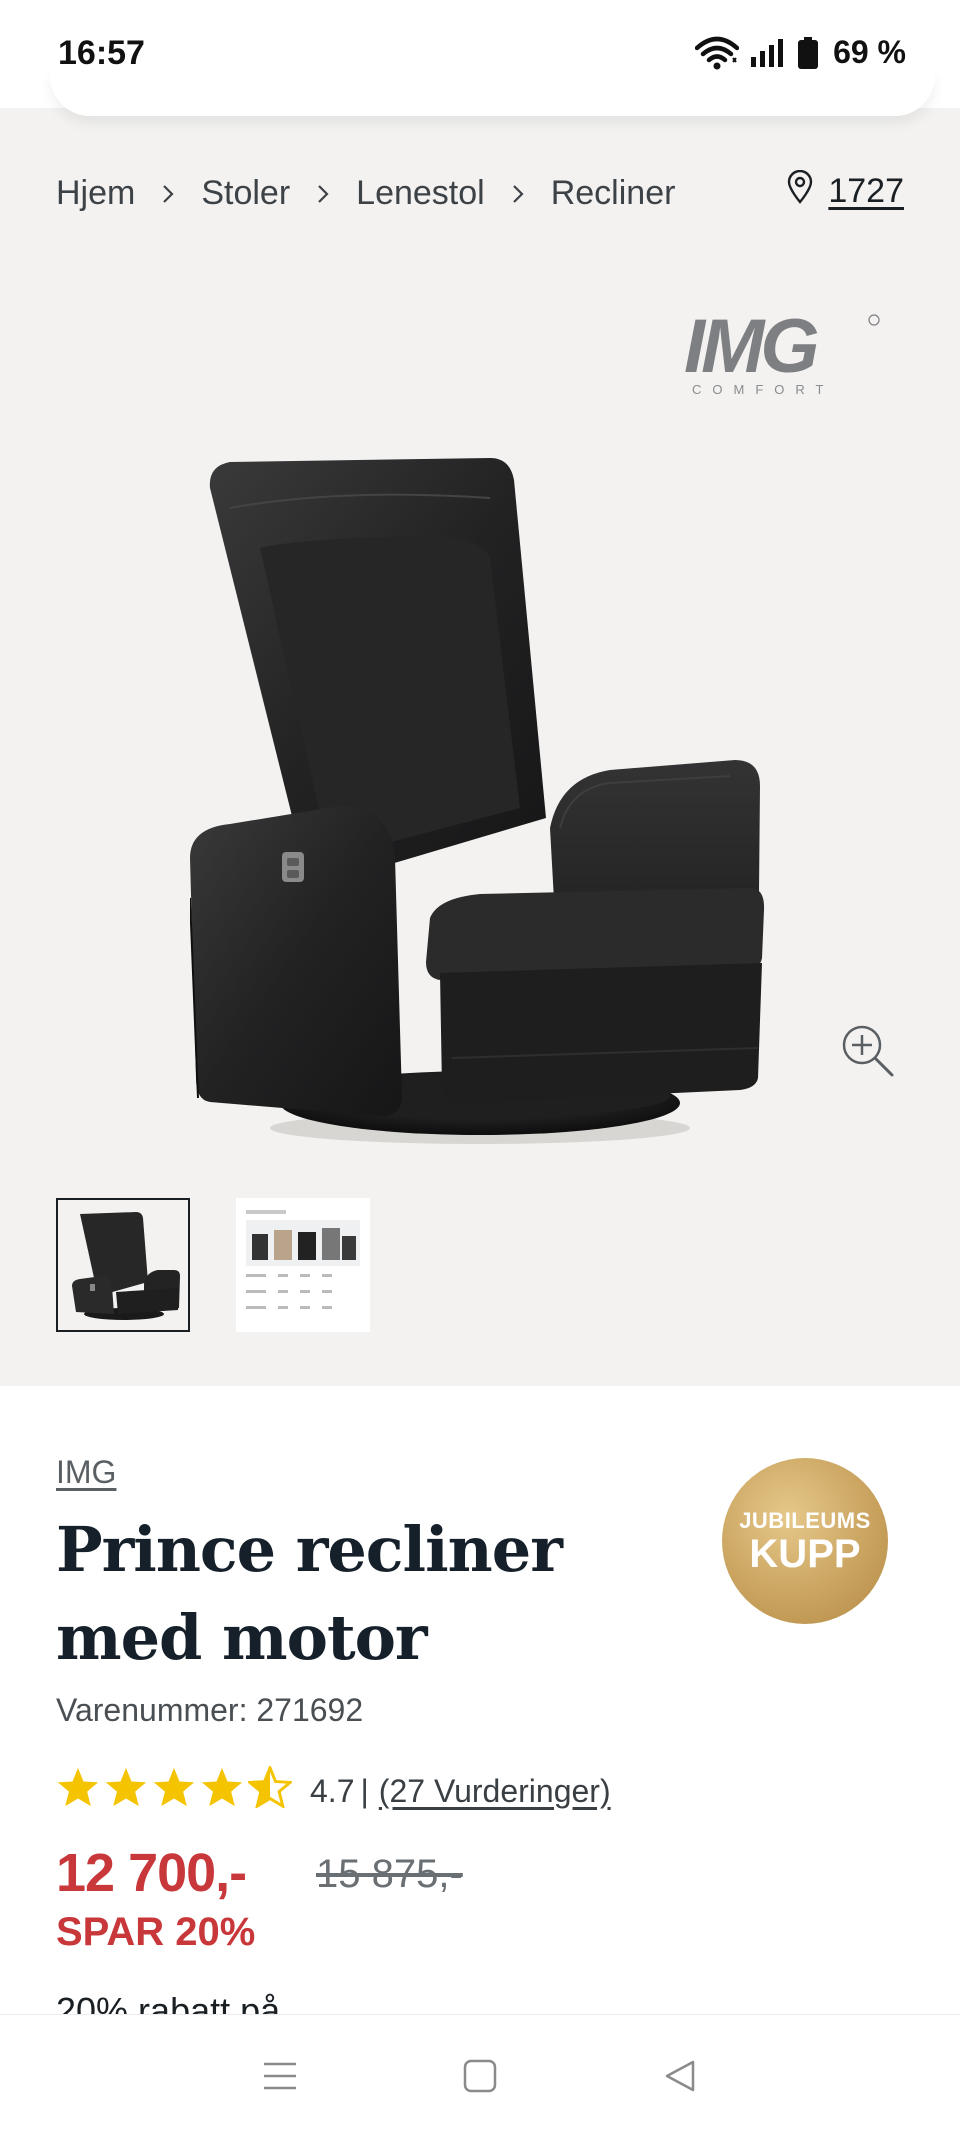 The height and width of the screenshot is (2137, 960). I want to click on signal-icon, so click(768, 53).